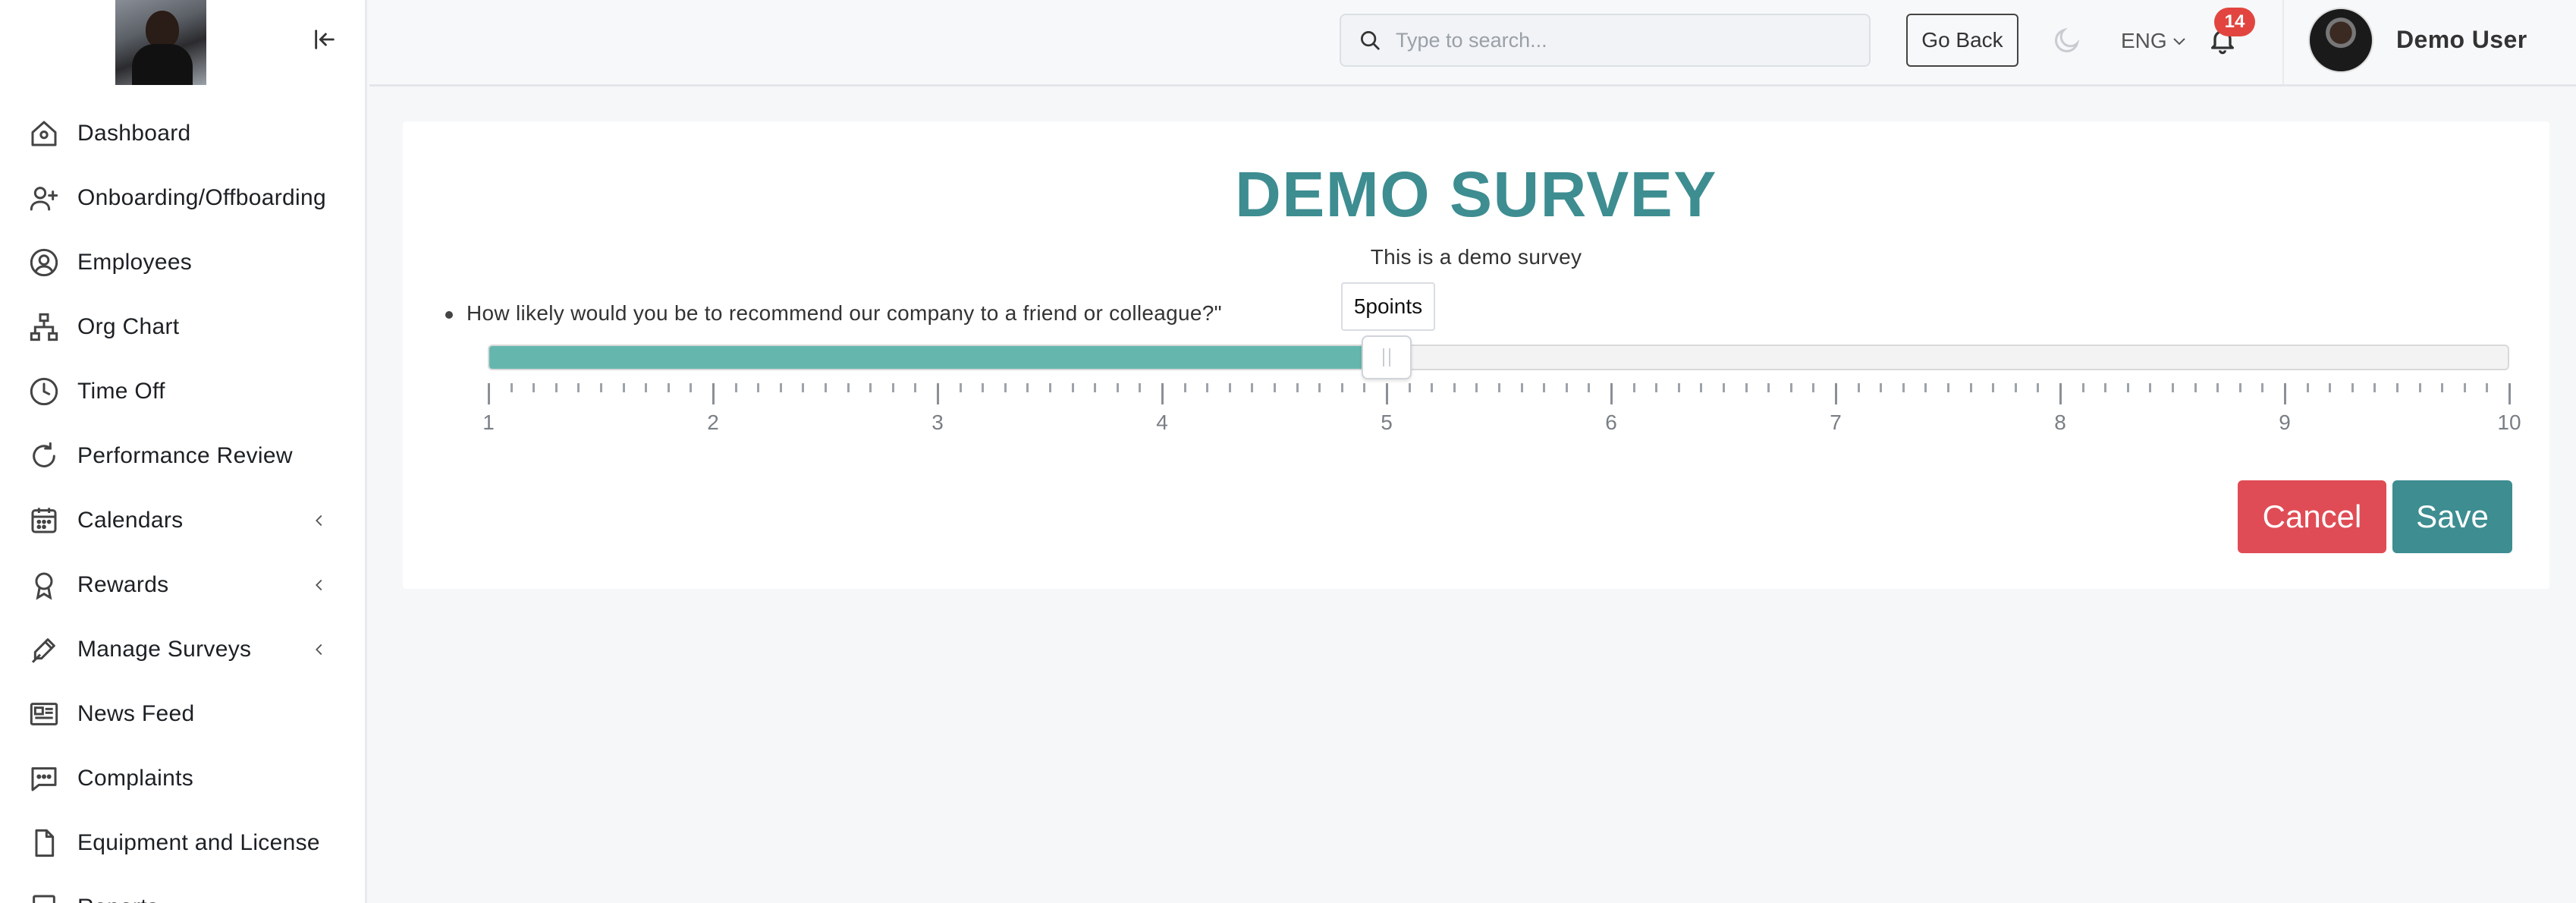 This screenshot has width=2576, height=903. I want to click on sidebar-item-employees: Employees, so click(182, 262).